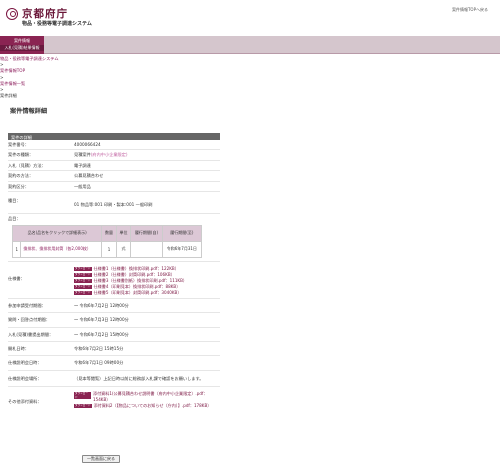  Describe the element at coordinates (109, 155) in the screenshot. I see `case-type-note: (府内中小企業限定)` at that location.